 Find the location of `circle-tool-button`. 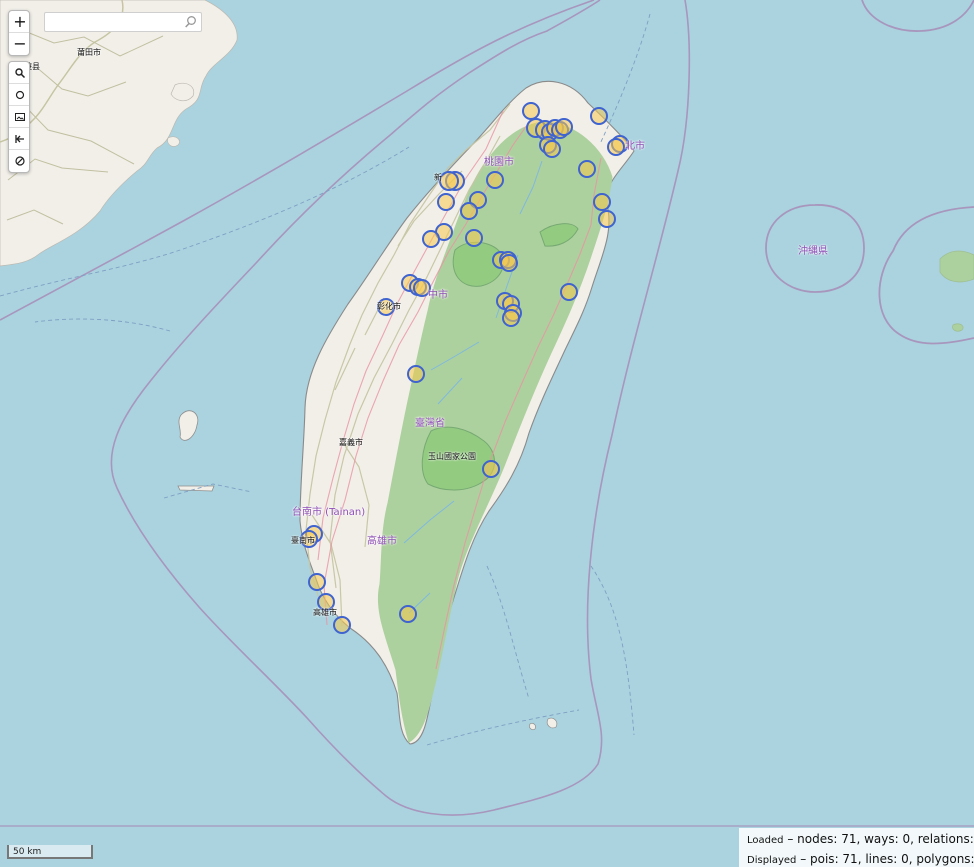

circle-tool-button is located at coordinates (19, 95).